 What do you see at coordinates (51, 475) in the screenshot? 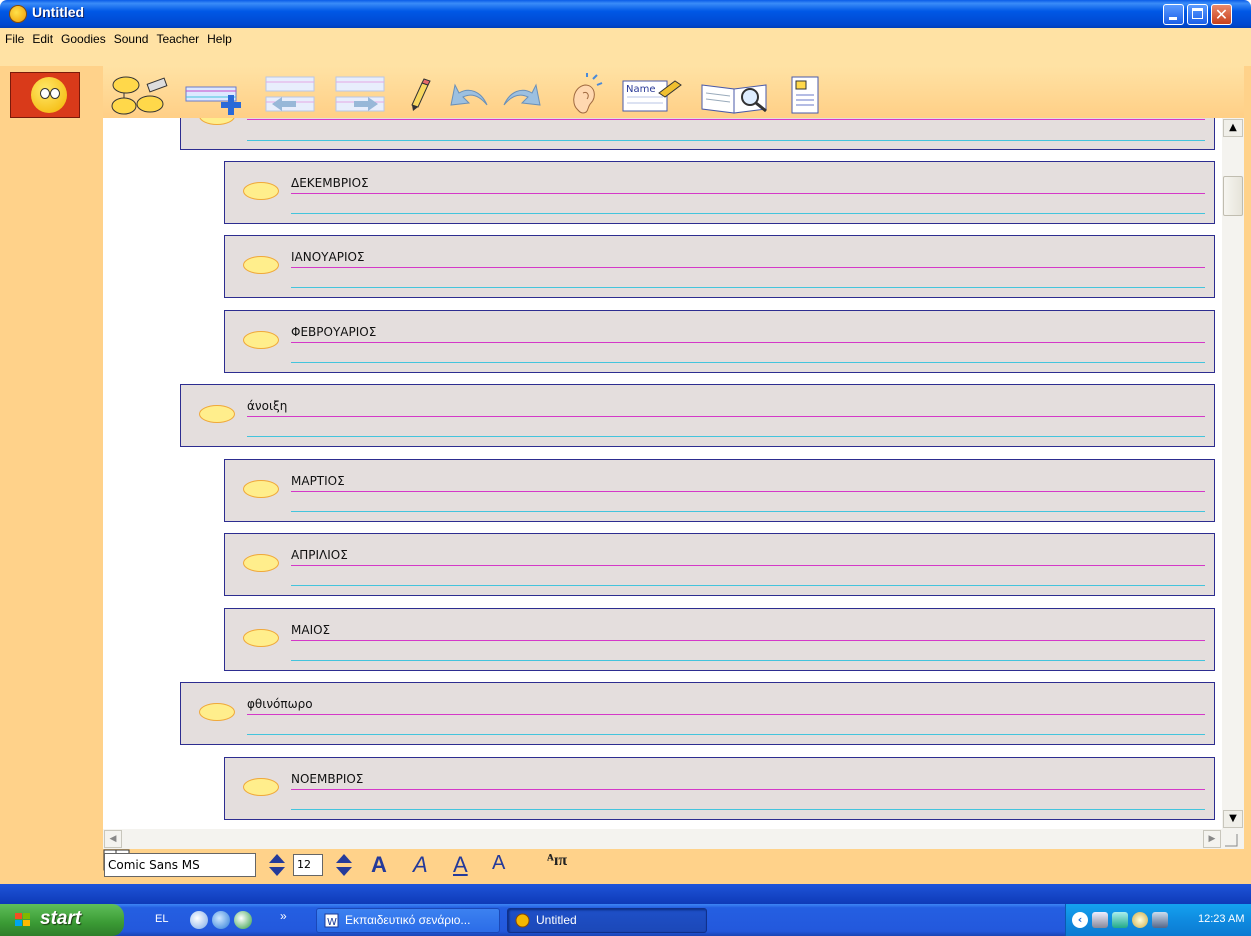
I see `left-frame` at bounding box center [51, 475].